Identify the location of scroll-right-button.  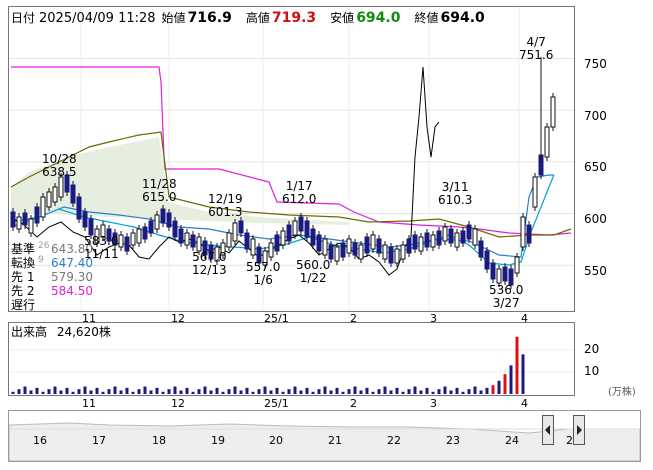
(579, 430).